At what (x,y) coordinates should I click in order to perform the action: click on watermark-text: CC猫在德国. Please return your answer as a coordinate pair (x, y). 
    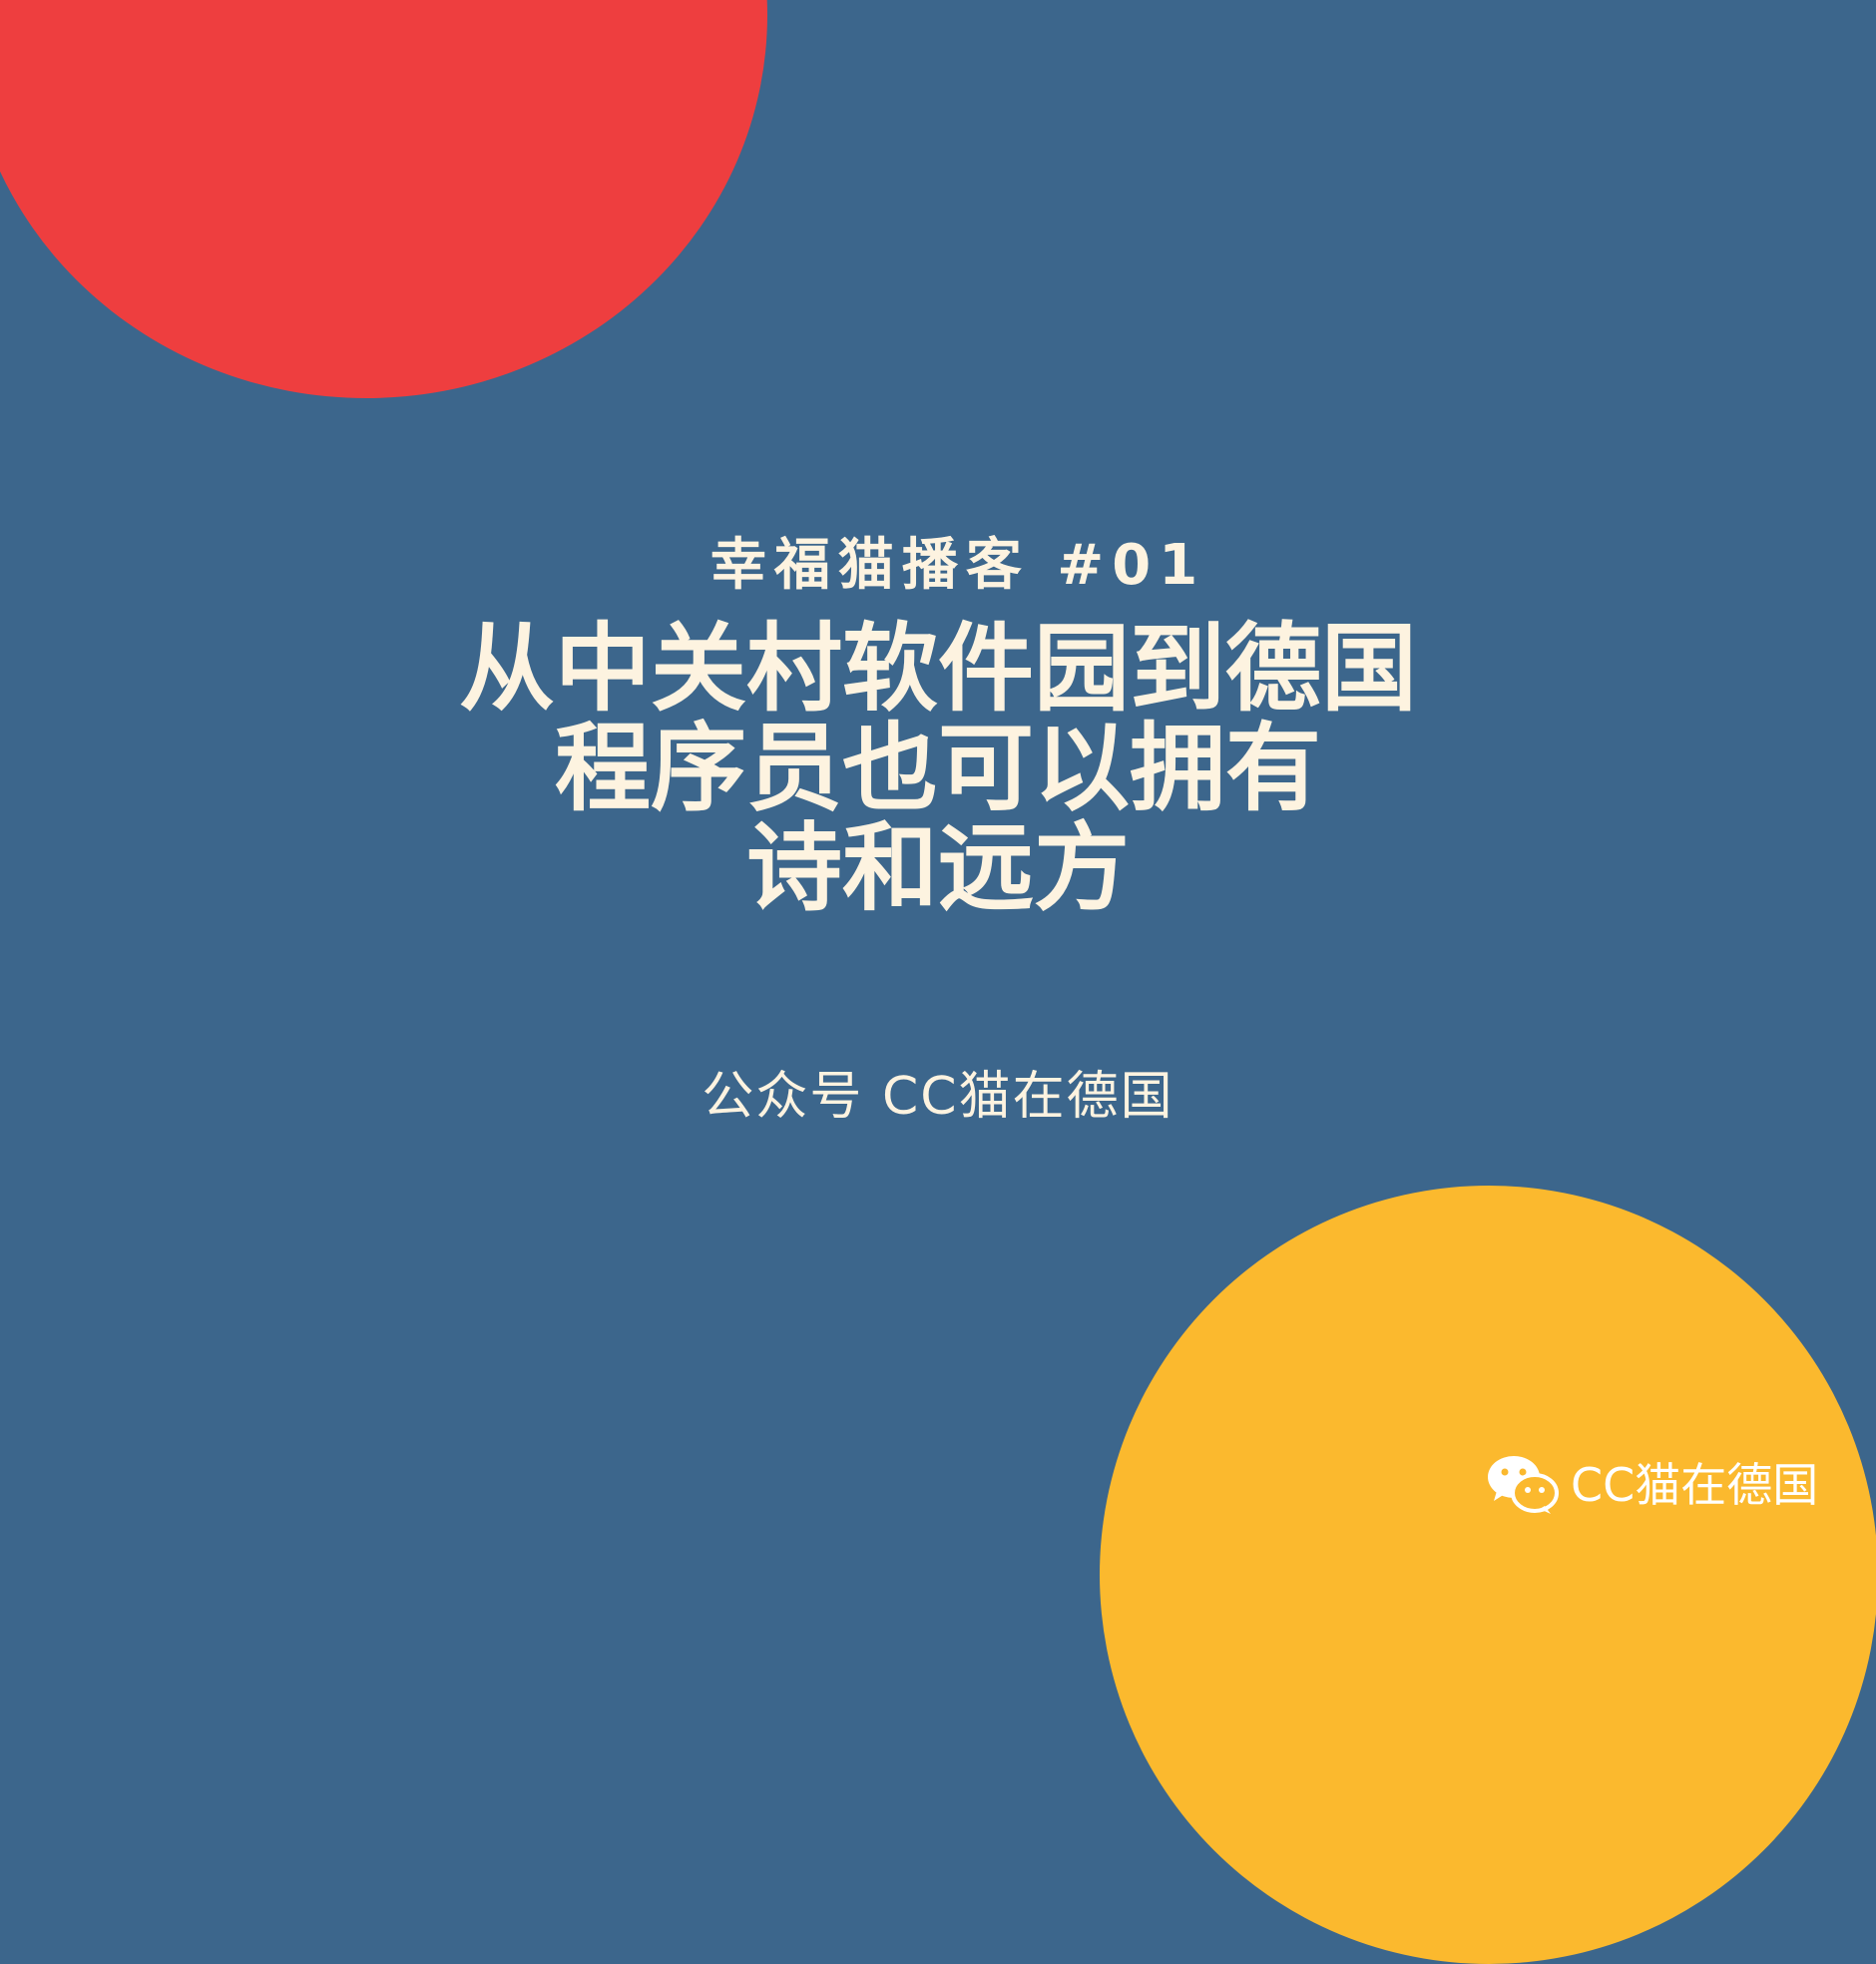
    Looking at the image, I should click on (1695, 1485).